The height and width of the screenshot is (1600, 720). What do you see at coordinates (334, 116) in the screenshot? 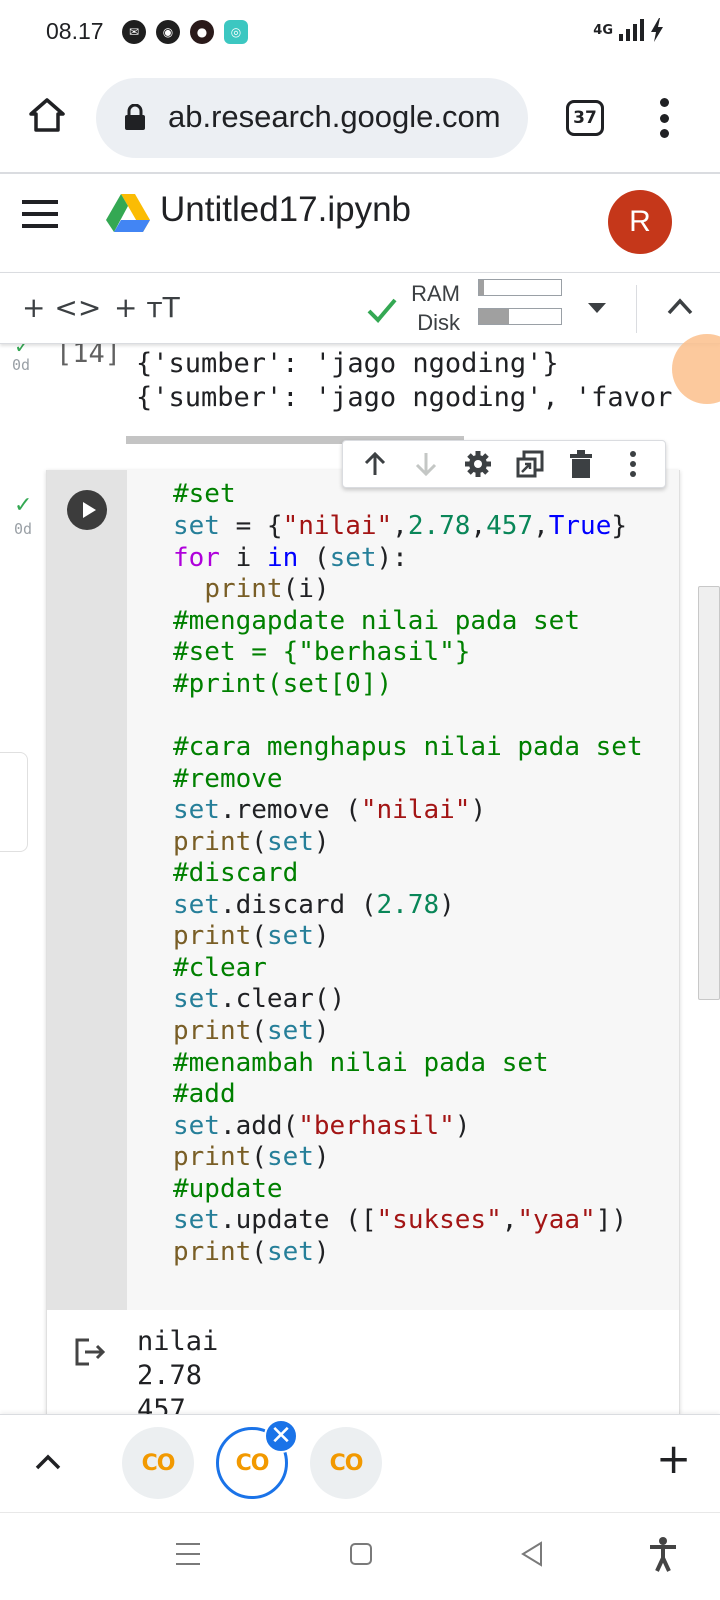
I see `url-text: ab.research.google.com` at bounding box center [334, 116].